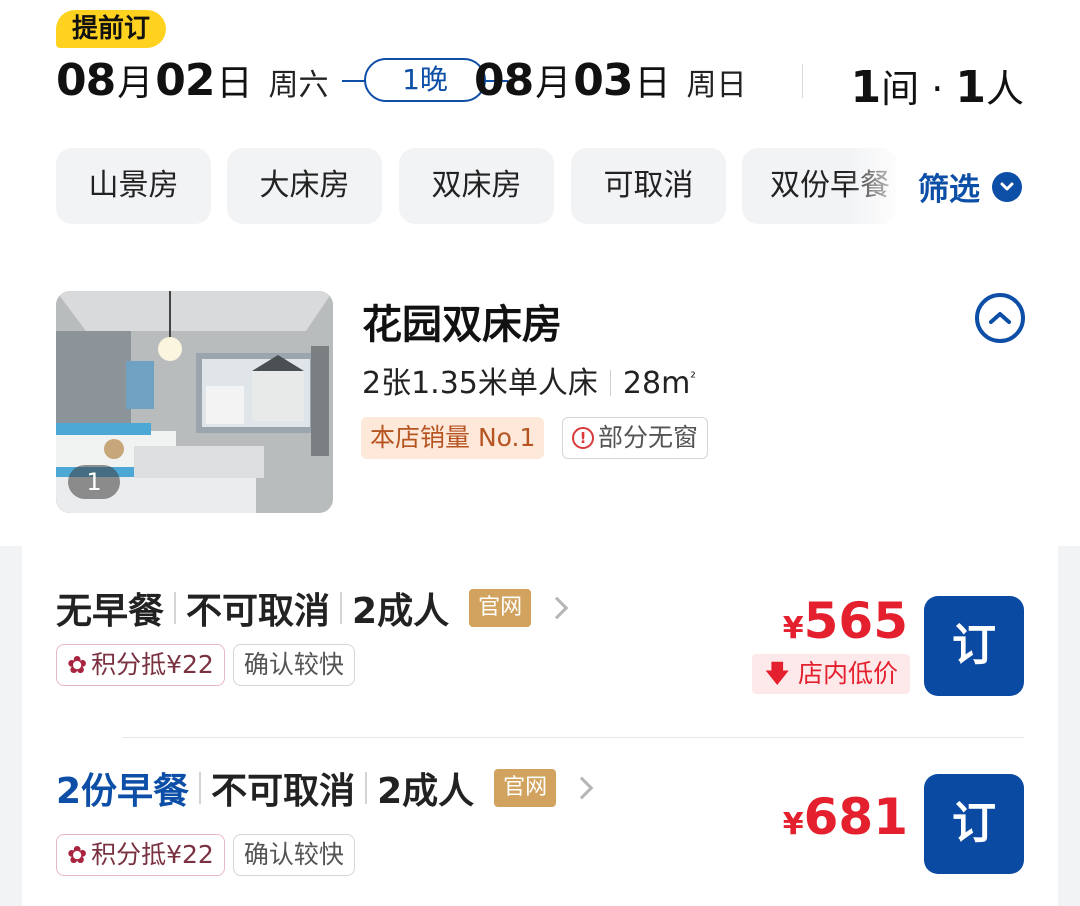 The width and height of the screenshot is (1080, 906). I want to click on rate-plan-summary: 无早餐 不可取消 2成人 官网, so click(312, 608).